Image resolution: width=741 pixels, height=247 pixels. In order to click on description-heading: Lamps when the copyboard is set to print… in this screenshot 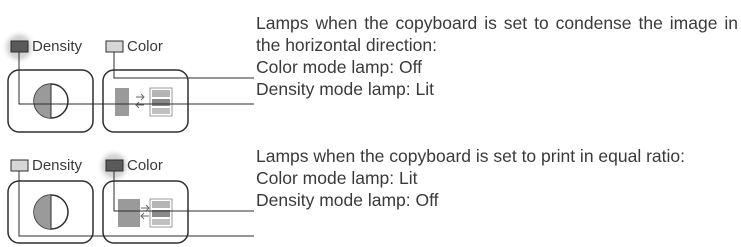, I will do `click(470, 156)`.